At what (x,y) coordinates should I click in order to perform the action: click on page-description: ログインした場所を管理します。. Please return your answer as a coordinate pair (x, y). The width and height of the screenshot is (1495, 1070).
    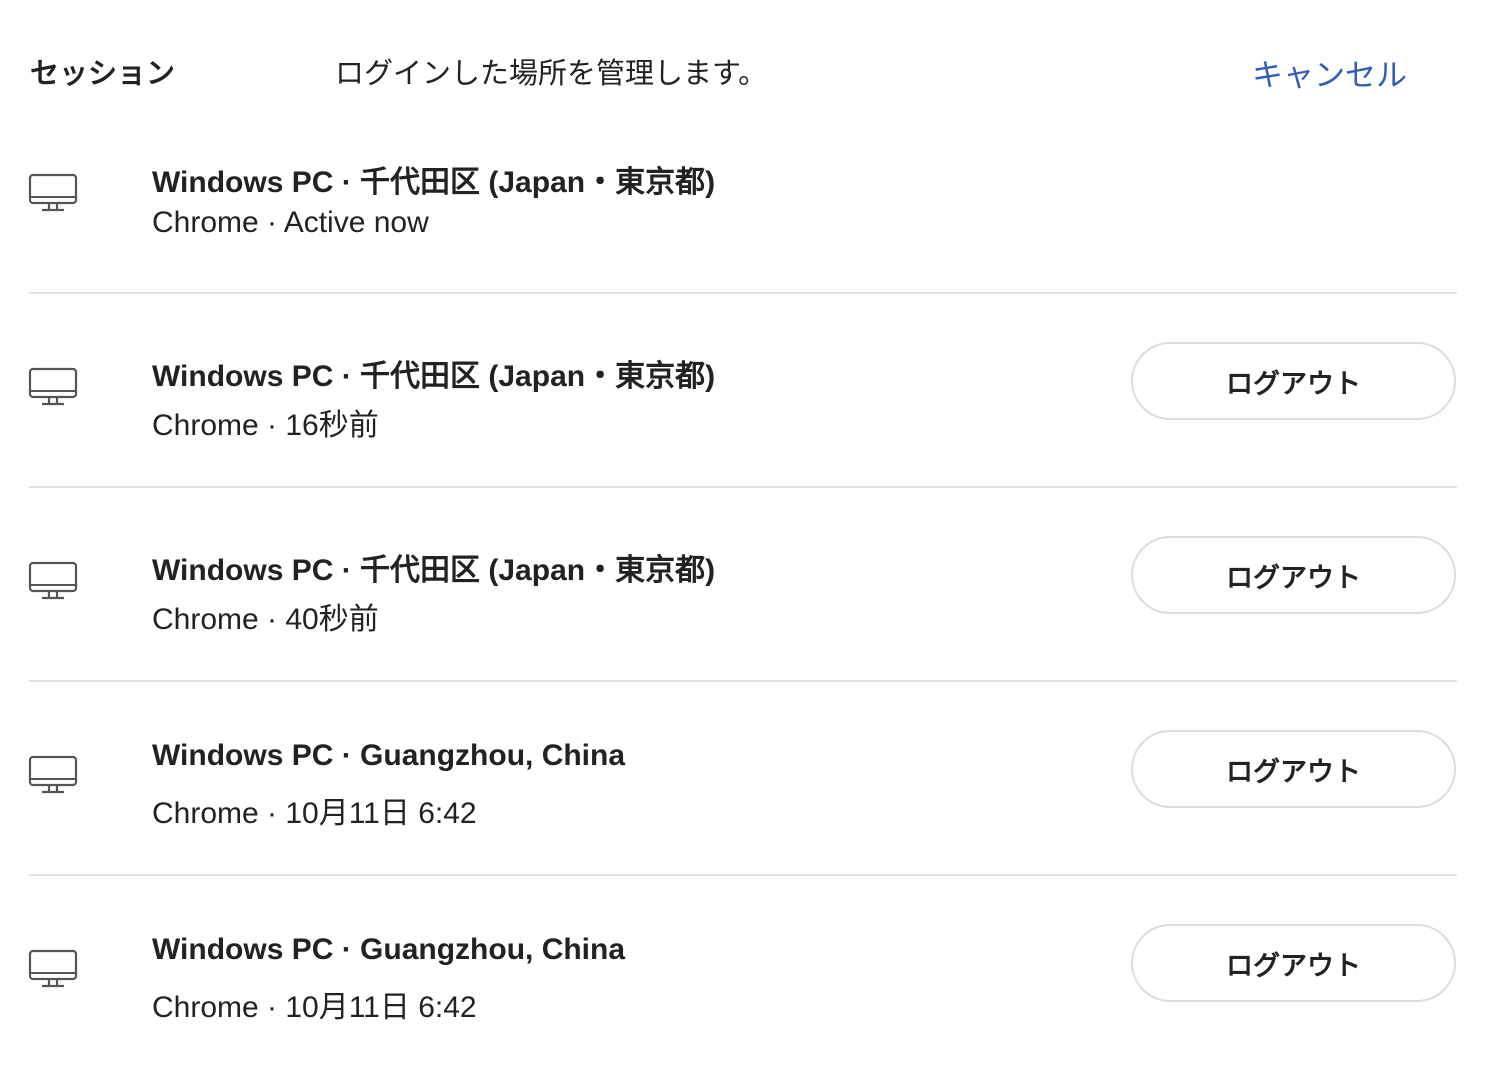
    Looking at the image, I should click on (551, 74).